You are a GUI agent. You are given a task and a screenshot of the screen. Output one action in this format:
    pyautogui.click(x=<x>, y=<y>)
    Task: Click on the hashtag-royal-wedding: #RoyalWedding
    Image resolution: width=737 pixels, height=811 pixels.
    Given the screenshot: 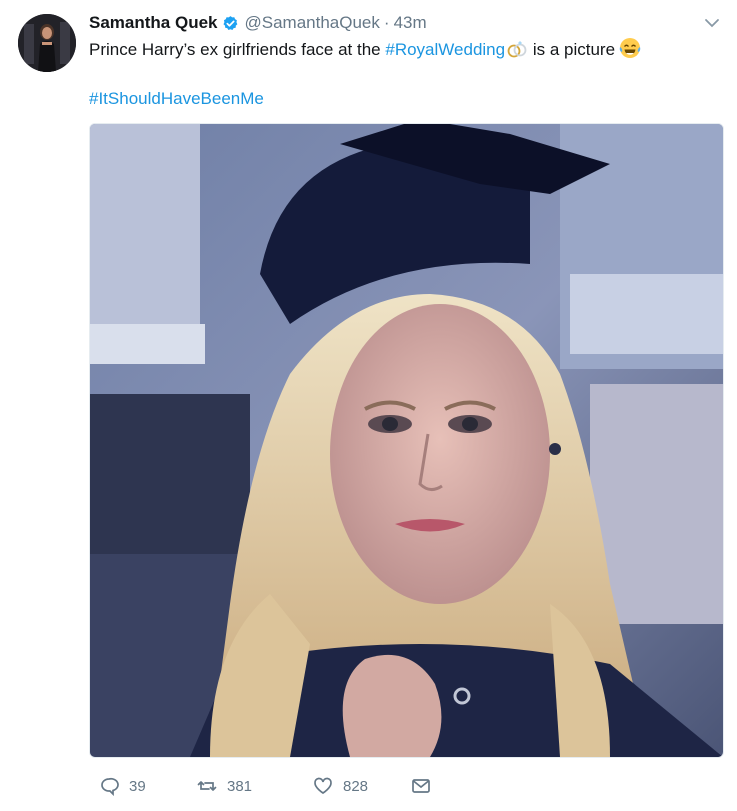 What is the action you would take?
    pyautogui.click(x=445, y=49)
    